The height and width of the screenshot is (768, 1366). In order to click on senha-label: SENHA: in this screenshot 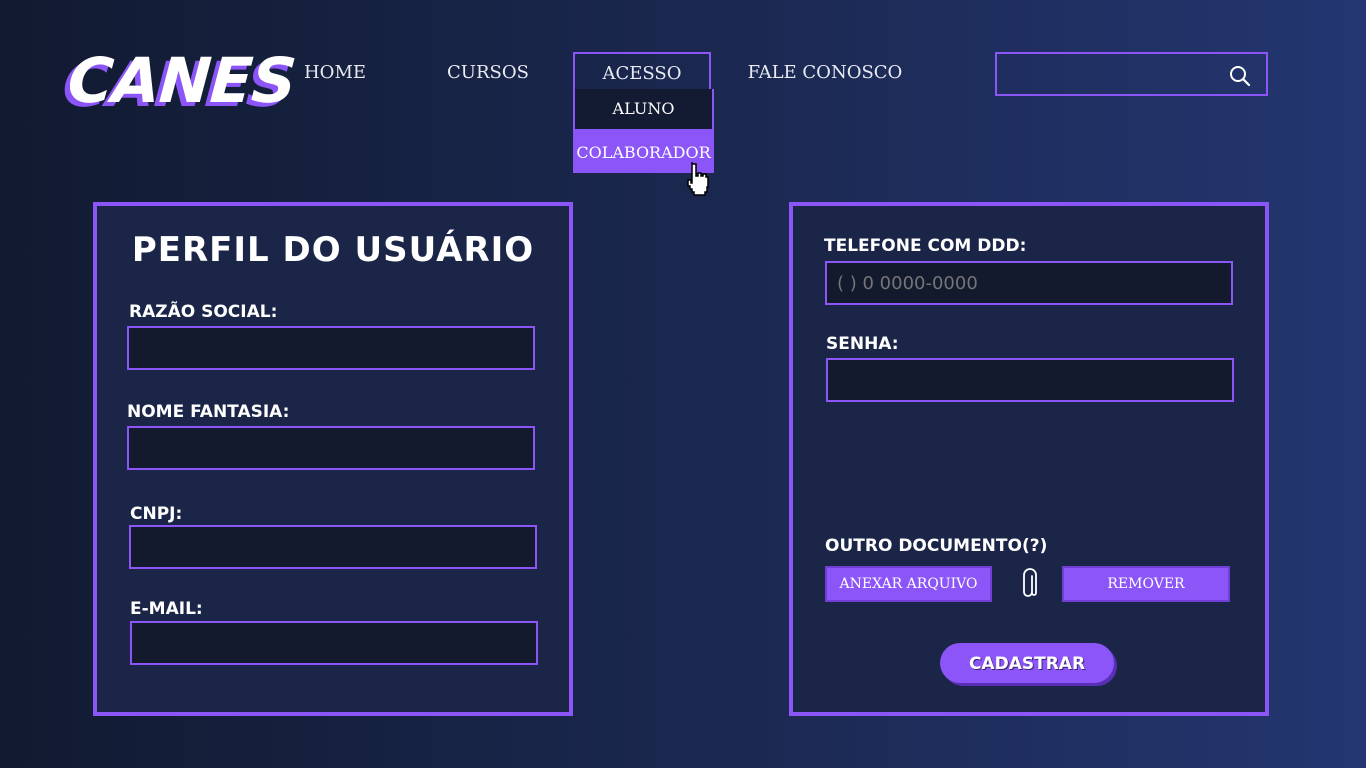, I will do `click(862, 344)`.